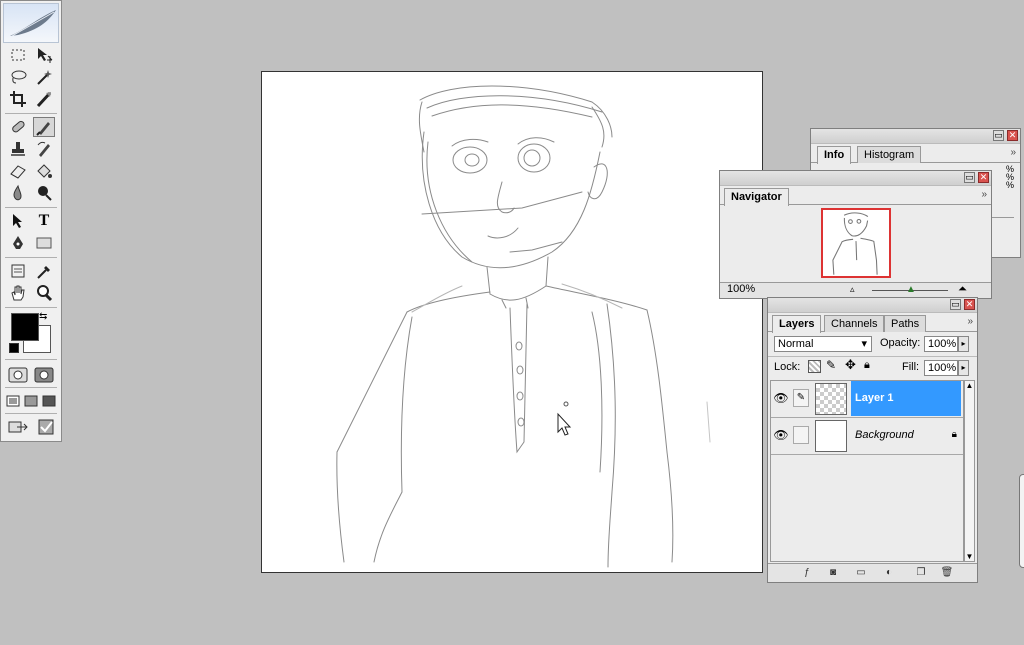 Image resolution: width=1024 pixels, height=645 pixels. What do you see at coordinates (44, 271) in the screenshot?
I see `eyedropper-icon` at bounding box center [44, 271].